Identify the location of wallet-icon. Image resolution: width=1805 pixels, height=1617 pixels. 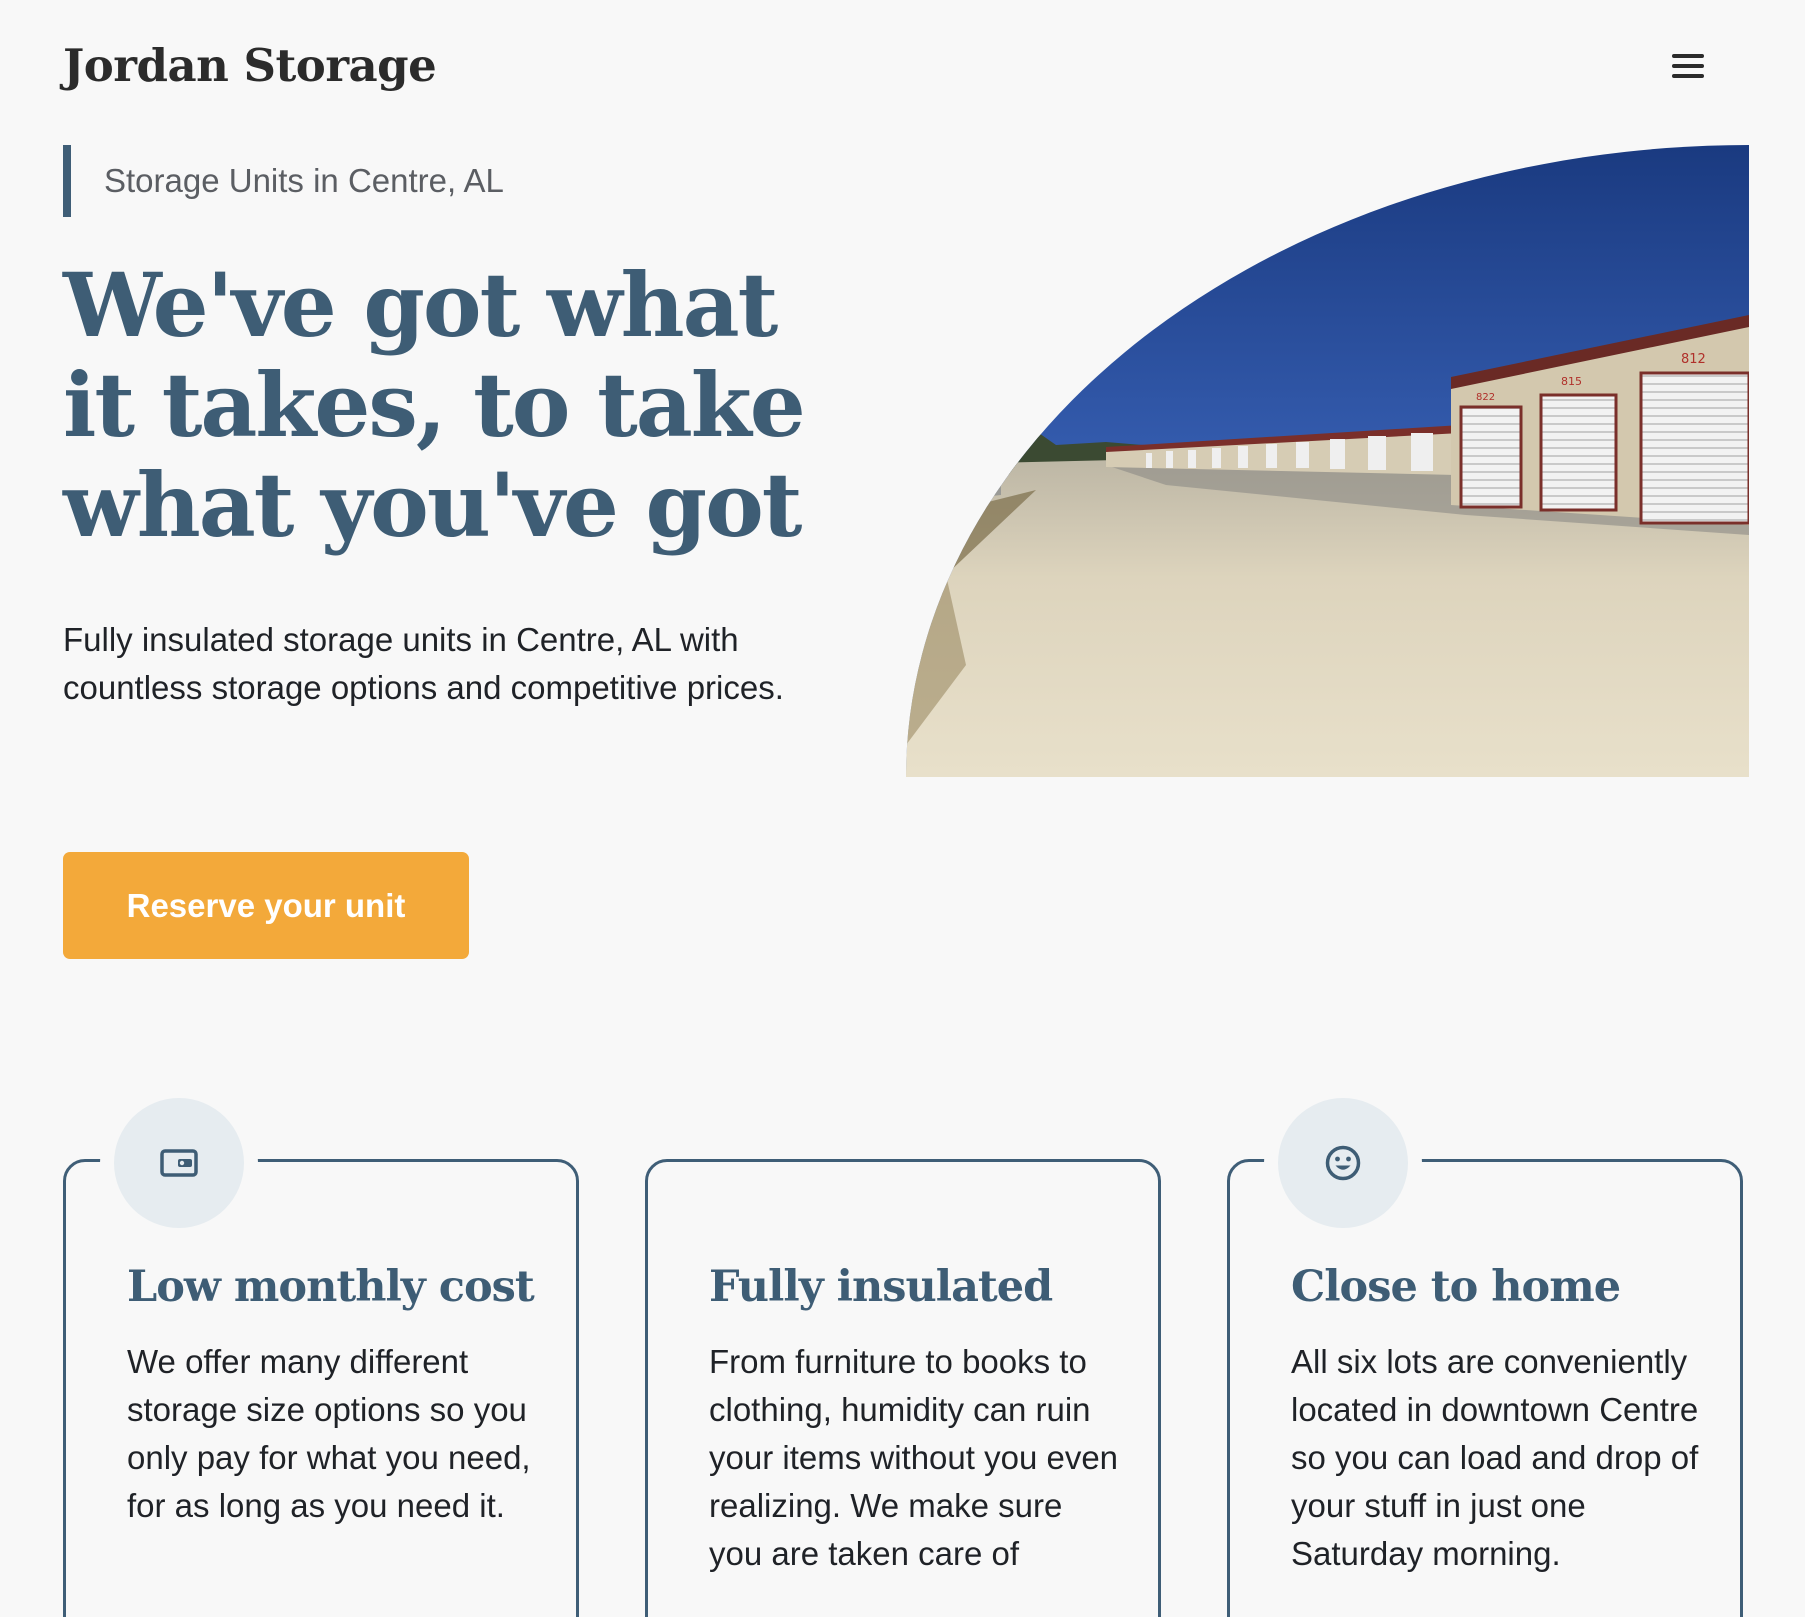
(179, 1163).